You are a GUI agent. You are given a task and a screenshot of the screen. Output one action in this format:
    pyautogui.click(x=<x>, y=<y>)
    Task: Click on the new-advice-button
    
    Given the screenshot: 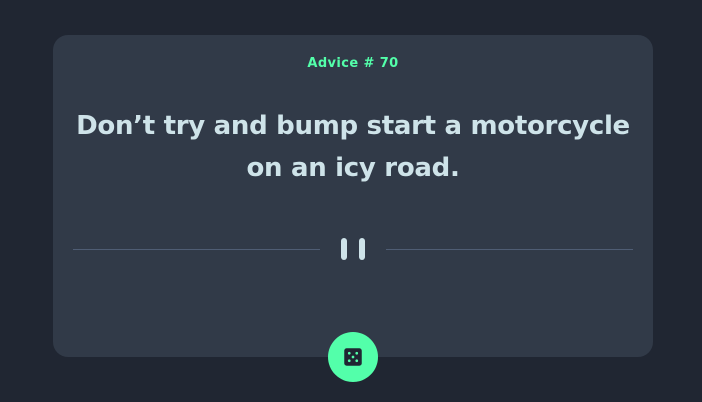 What is the action you would take?
    pyautogui.click(x=353, y=357)
    